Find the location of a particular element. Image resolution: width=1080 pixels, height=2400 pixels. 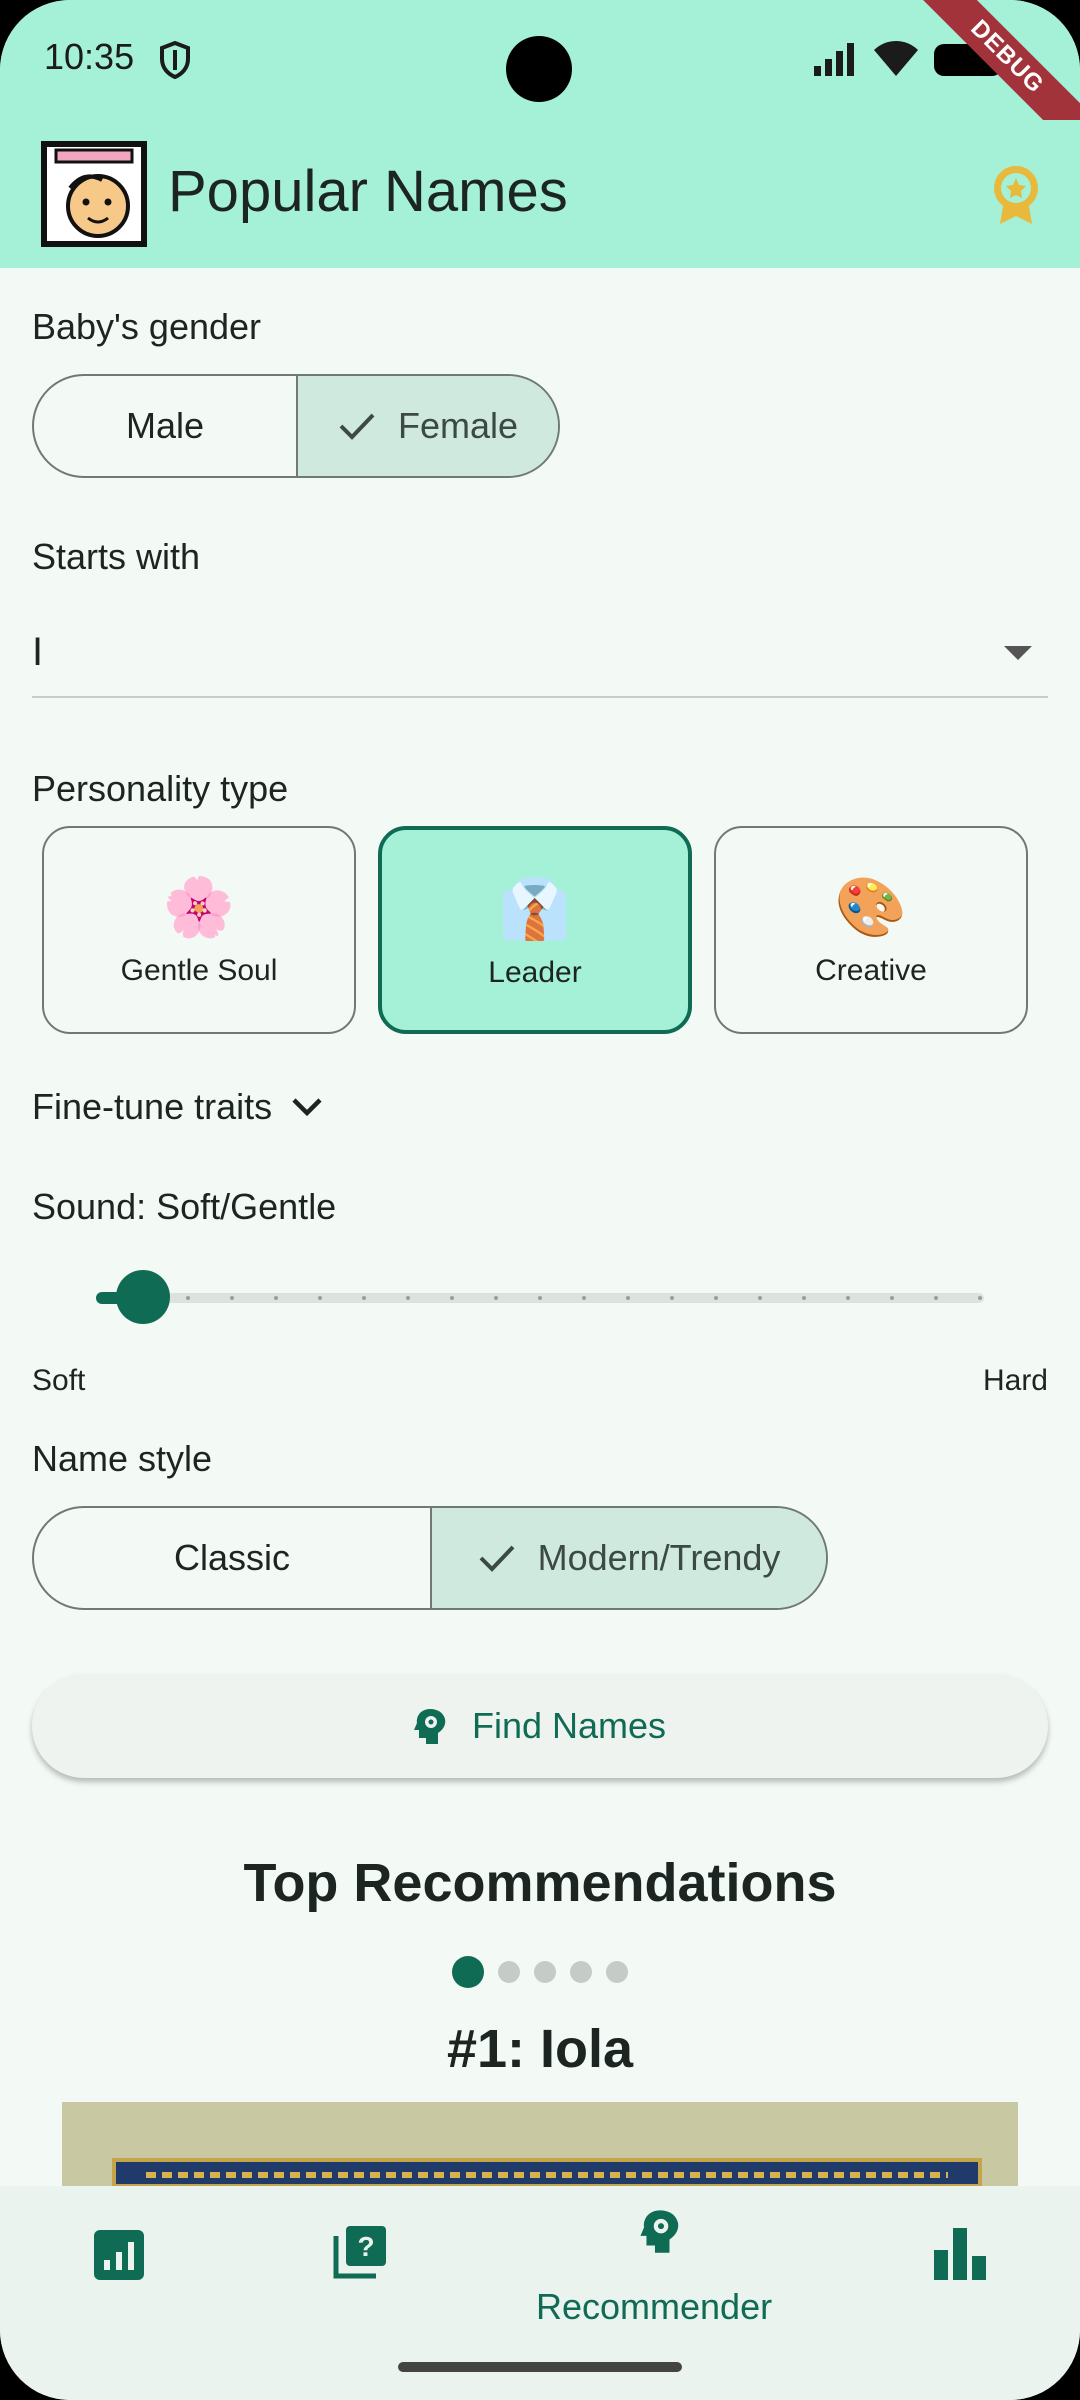

personality-card-leader: 👔 Leader is located at coordinates (535, 930).